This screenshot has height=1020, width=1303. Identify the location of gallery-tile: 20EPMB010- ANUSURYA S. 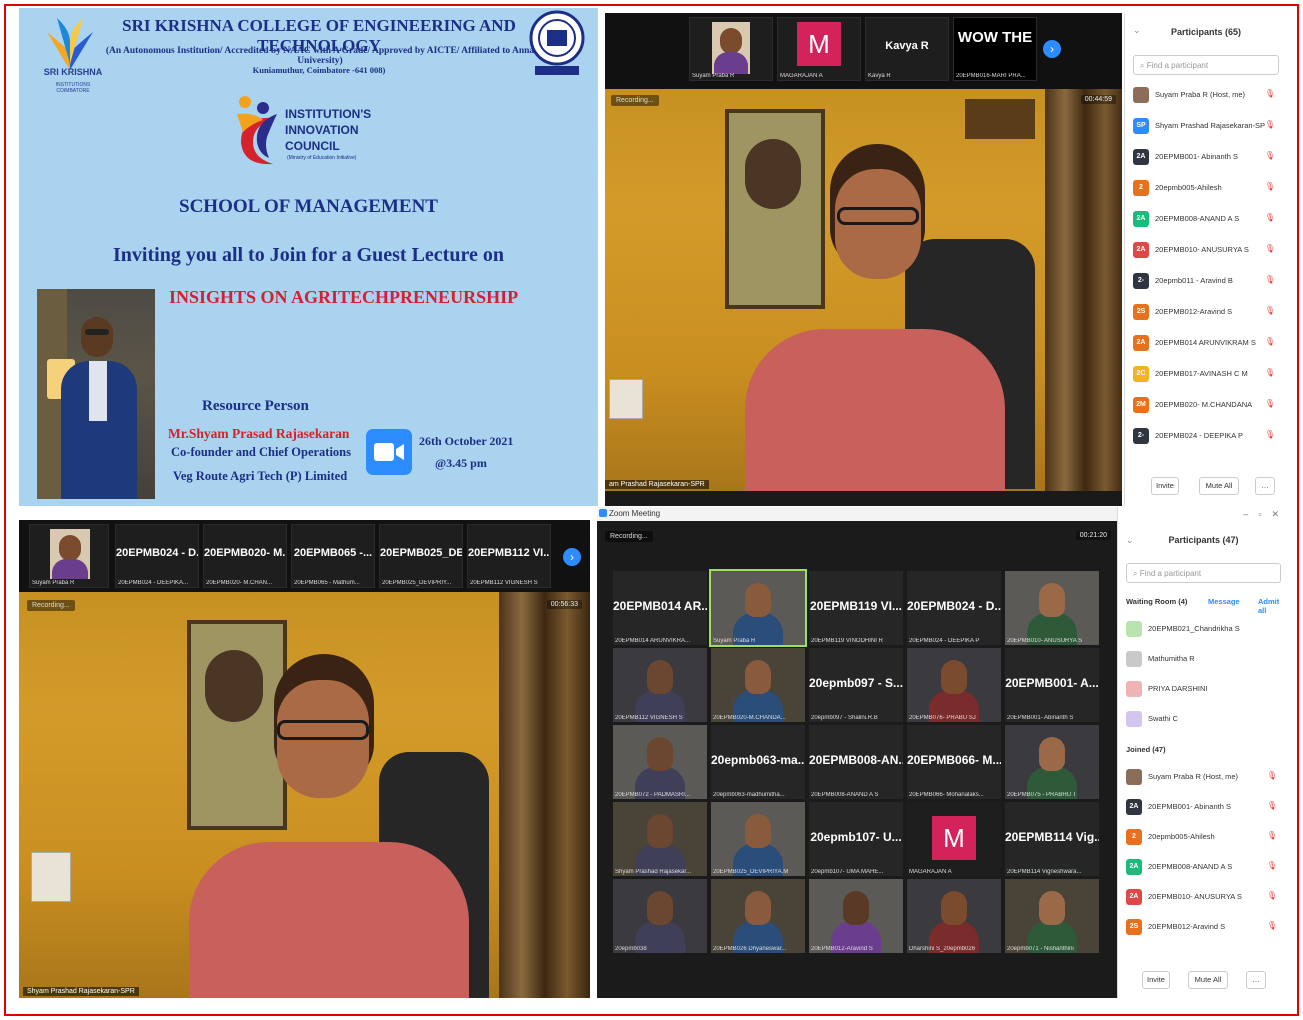
(1052, 608).